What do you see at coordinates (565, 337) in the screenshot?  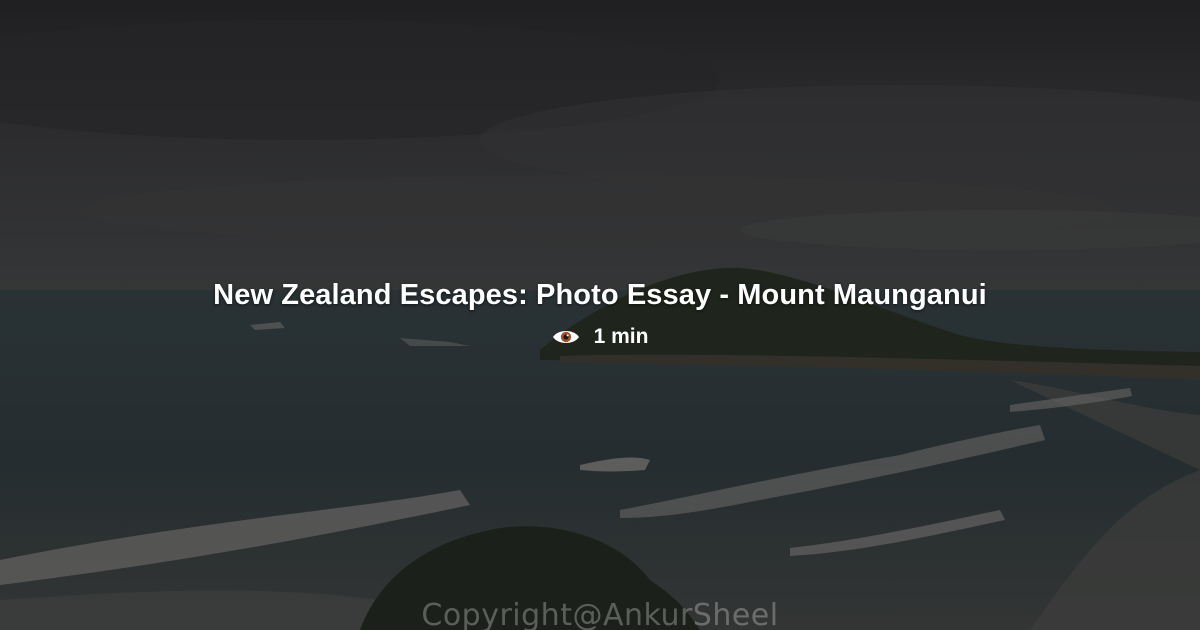 I see `eye-icon` at bounding box center [565, 337].